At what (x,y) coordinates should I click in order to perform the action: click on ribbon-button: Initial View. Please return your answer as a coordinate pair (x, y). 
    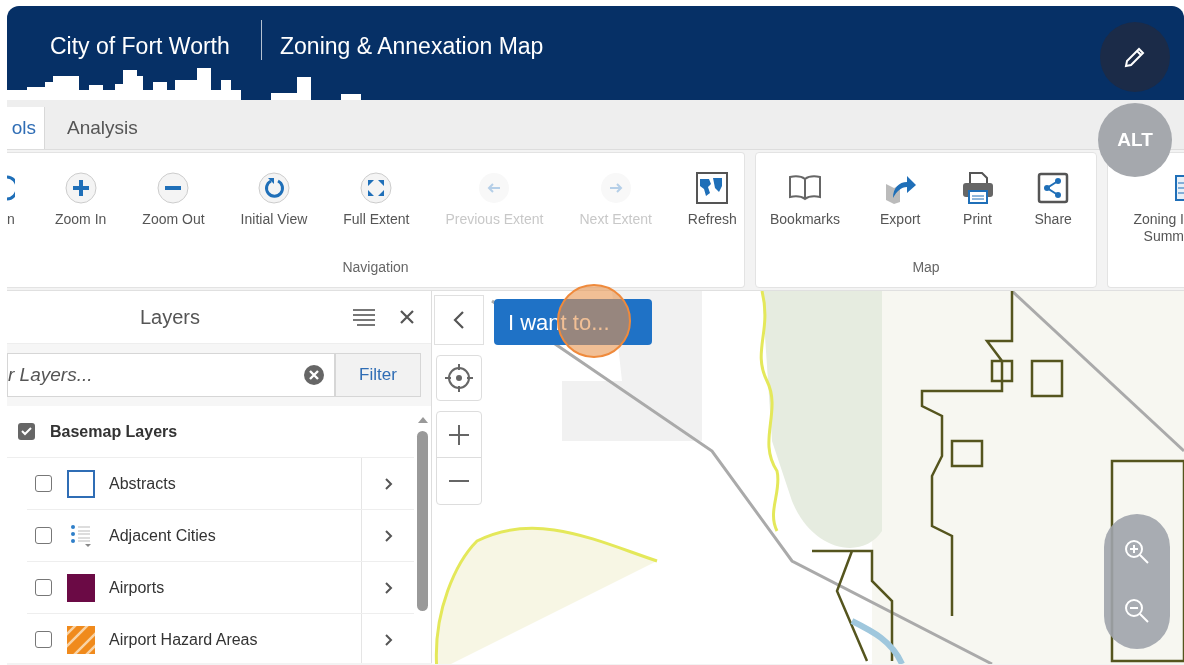
    Looking at the image, I should click on (274, 199).